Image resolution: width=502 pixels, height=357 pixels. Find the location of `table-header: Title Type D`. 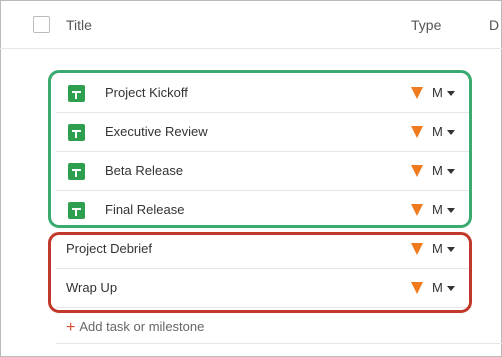

table-header: Title Type D is located at coordinates (251, 24).